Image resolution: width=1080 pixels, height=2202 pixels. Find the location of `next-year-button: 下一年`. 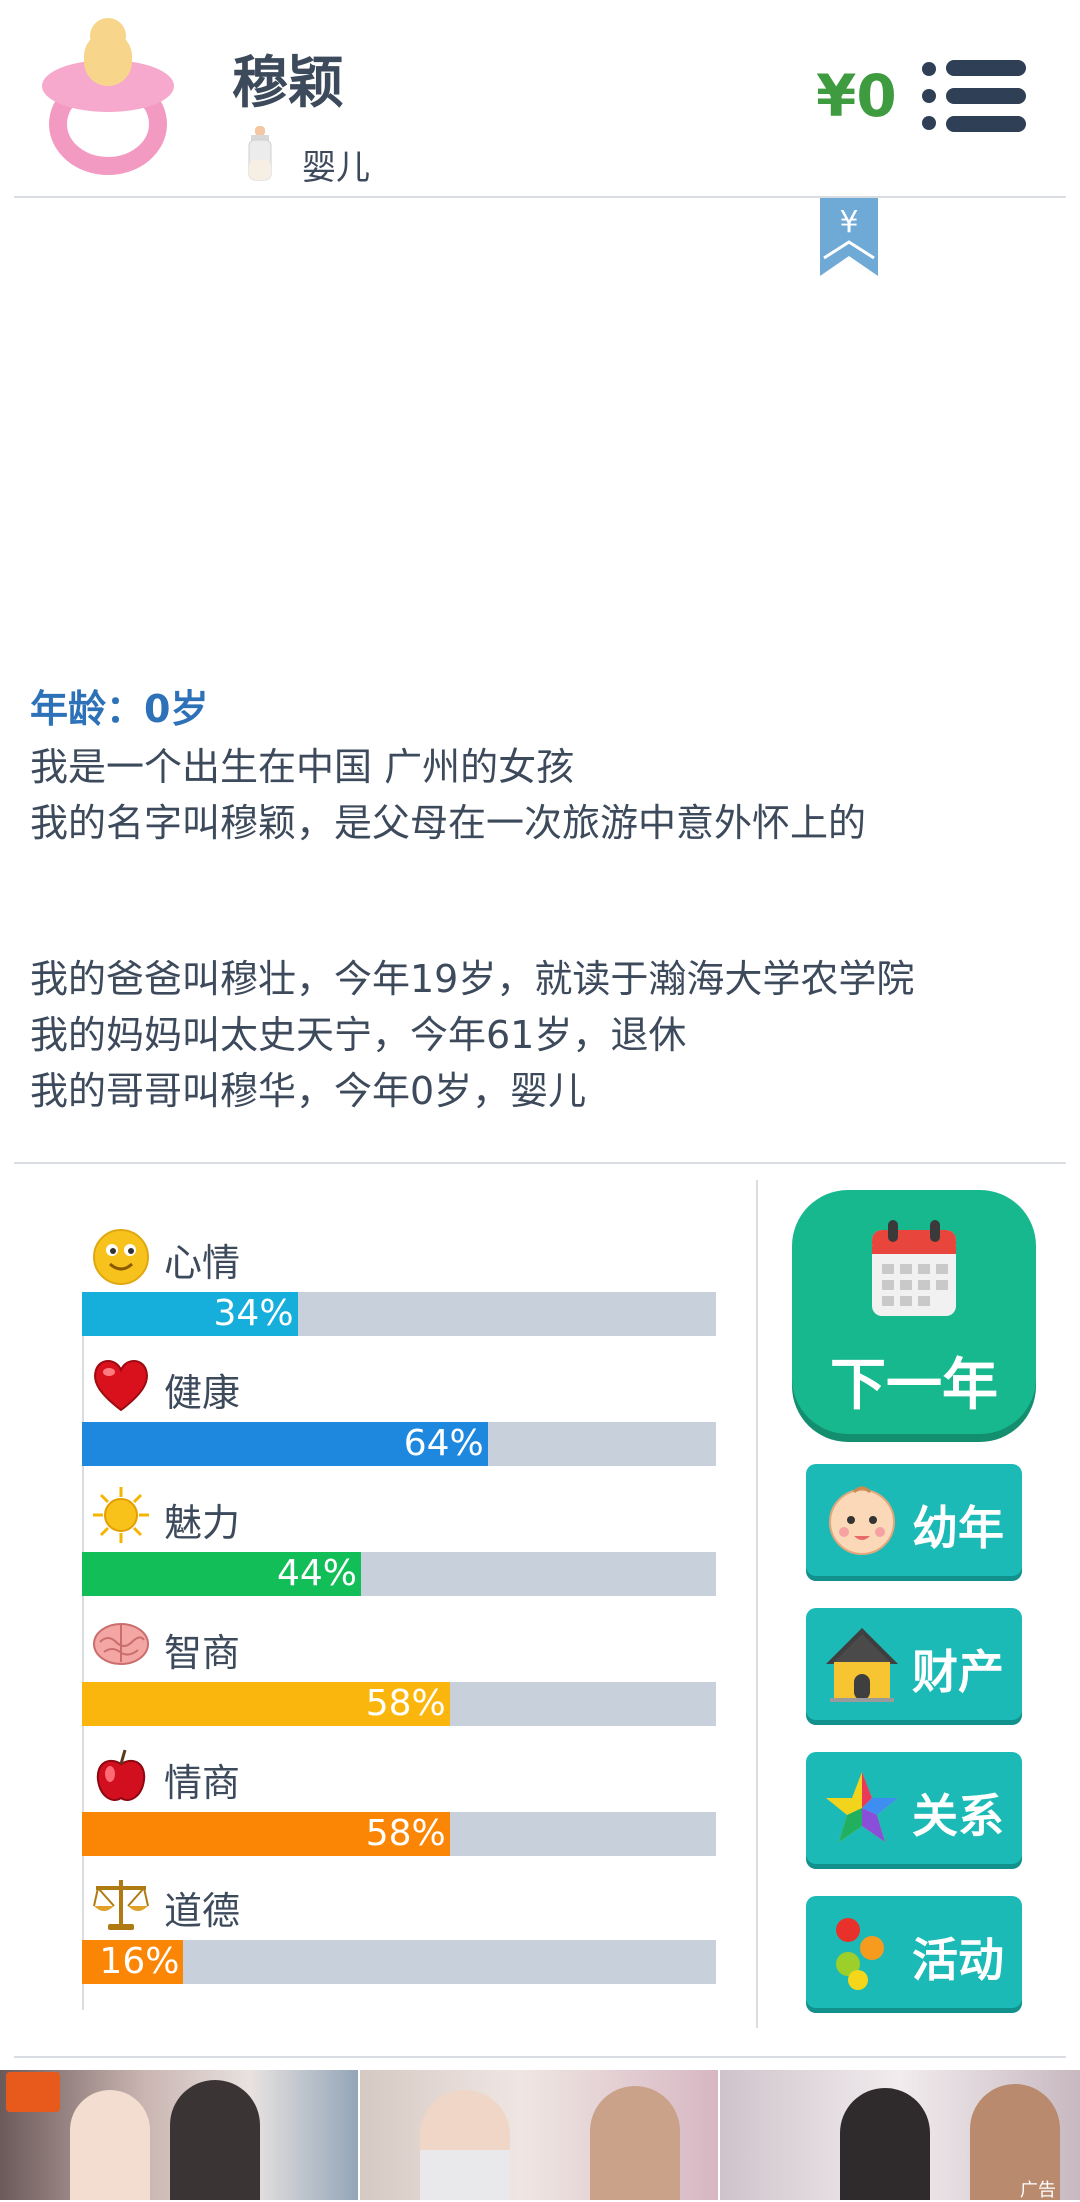

next-year-button: 下一年 is located at coordinates (914, 1312).